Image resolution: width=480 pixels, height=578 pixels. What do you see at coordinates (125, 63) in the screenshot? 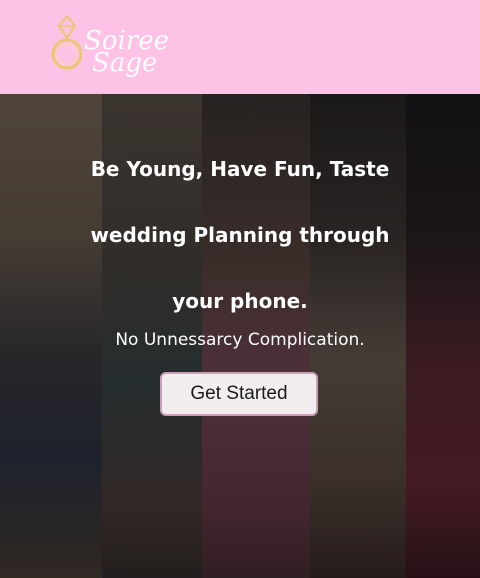
I see `logo-text-line2: Sage` at bounding box center [125, 63].